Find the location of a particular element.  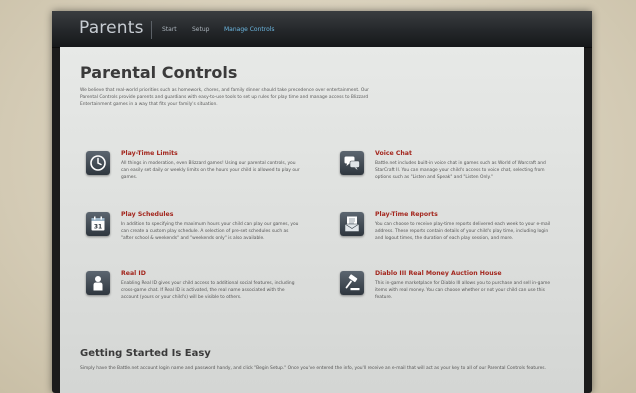

feature-title: Diablo III Real Money Auction House is located at coordinates (438, 273).